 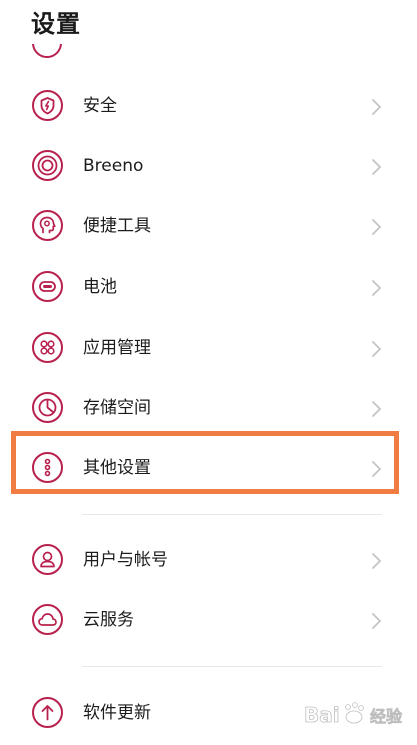 I want to click on battery-icon, so click(x=47, y=286).